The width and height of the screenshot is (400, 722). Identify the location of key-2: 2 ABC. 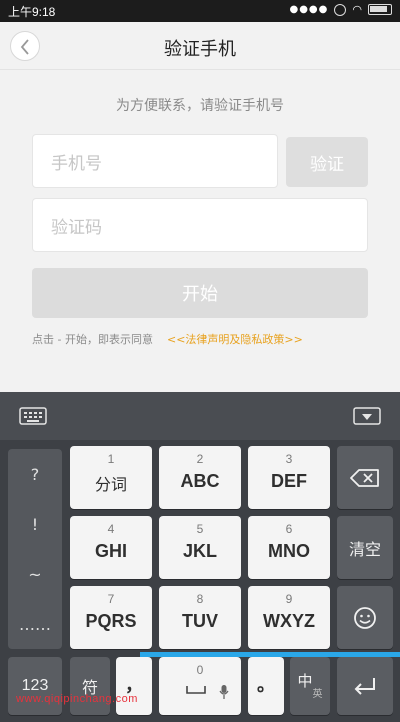
(200, 477).